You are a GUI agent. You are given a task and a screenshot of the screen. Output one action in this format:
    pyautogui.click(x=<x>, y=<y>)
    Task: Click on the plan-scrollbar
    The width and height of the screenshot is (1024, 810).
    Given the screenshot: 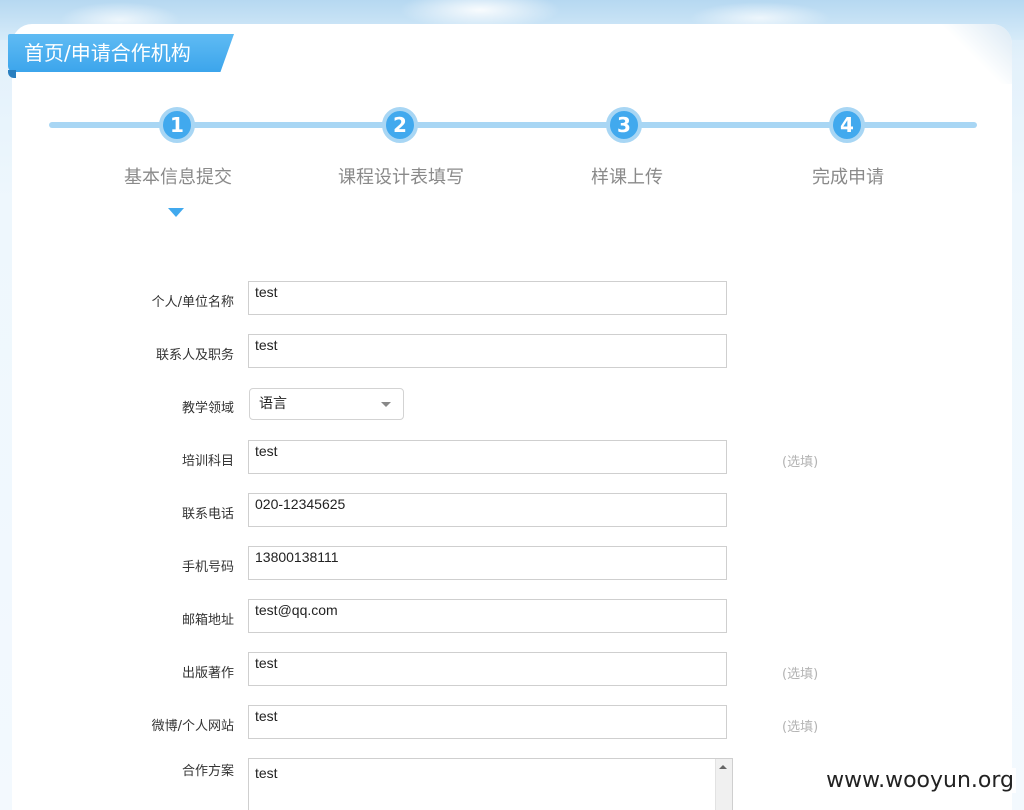 What is the action you would take?
    pyautogui.click(x=723, y=784)
    